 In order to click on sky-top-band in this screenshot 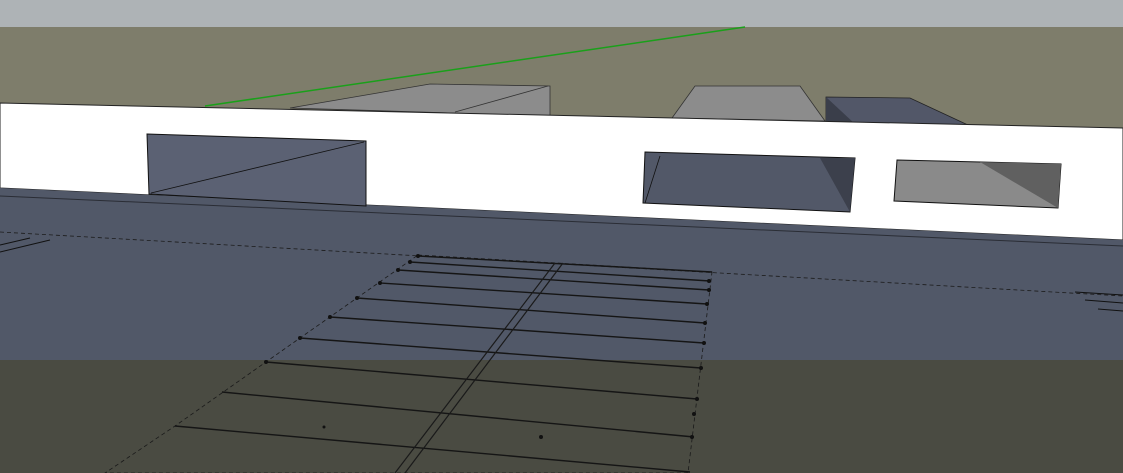, I will do `click(561, 13)`.